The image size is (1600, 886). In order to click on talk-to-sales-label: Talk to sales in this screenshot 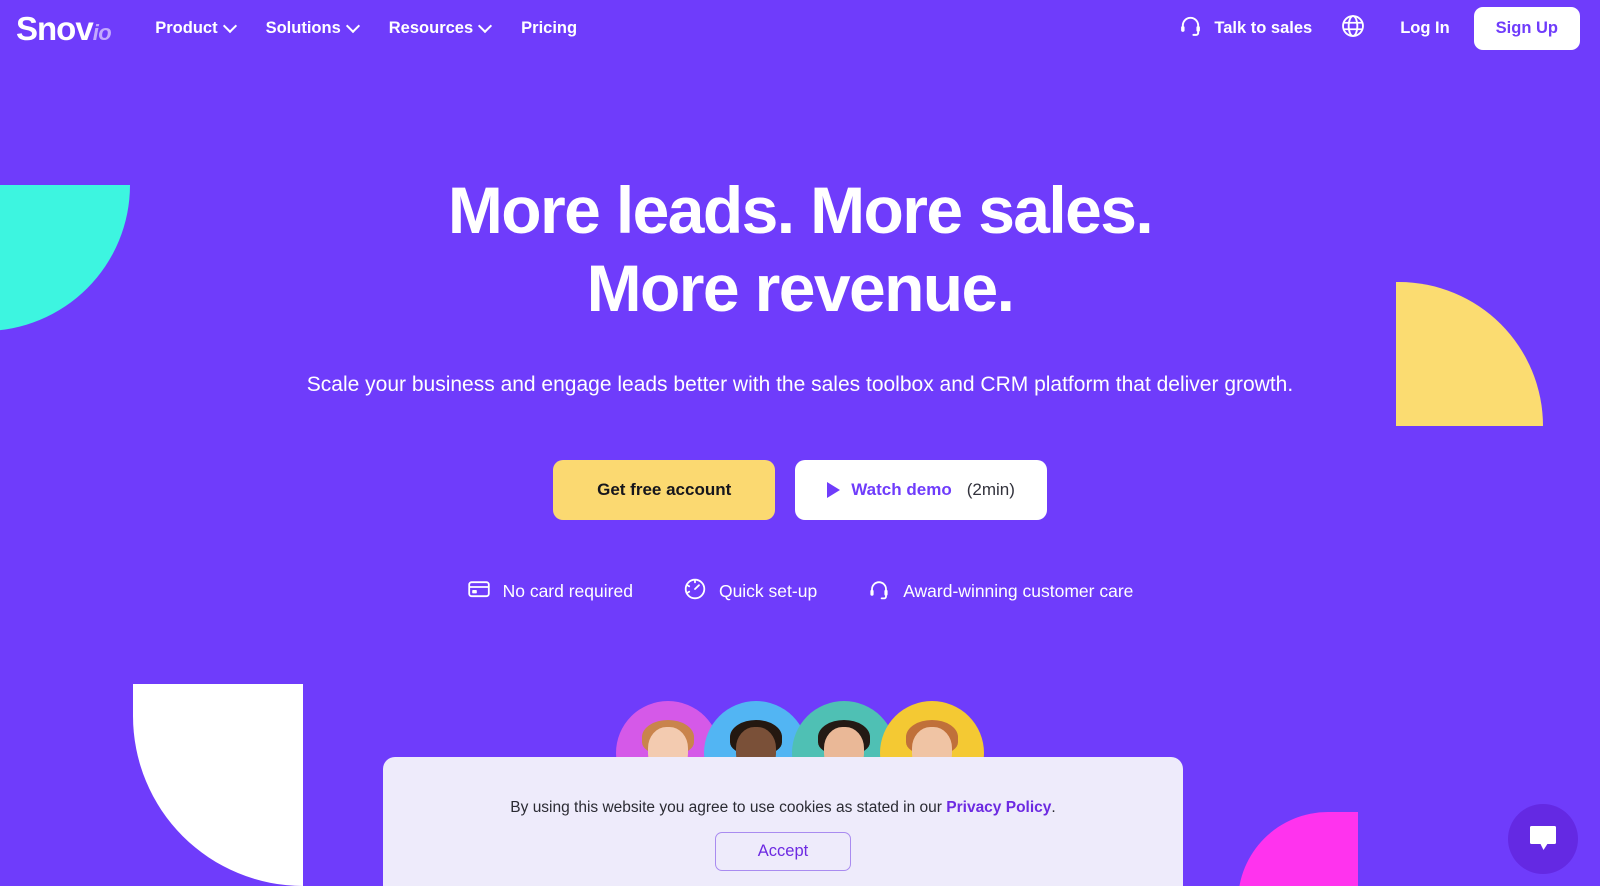, I will do `click(1263, 27)`.